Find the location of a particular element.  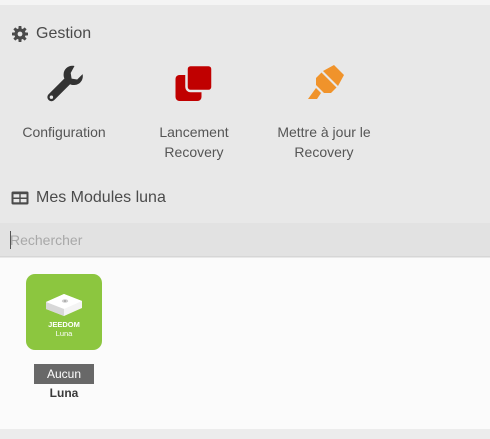

update-recovery-label: Mettre à jour le Recovery is located at coordinates (324, 142).